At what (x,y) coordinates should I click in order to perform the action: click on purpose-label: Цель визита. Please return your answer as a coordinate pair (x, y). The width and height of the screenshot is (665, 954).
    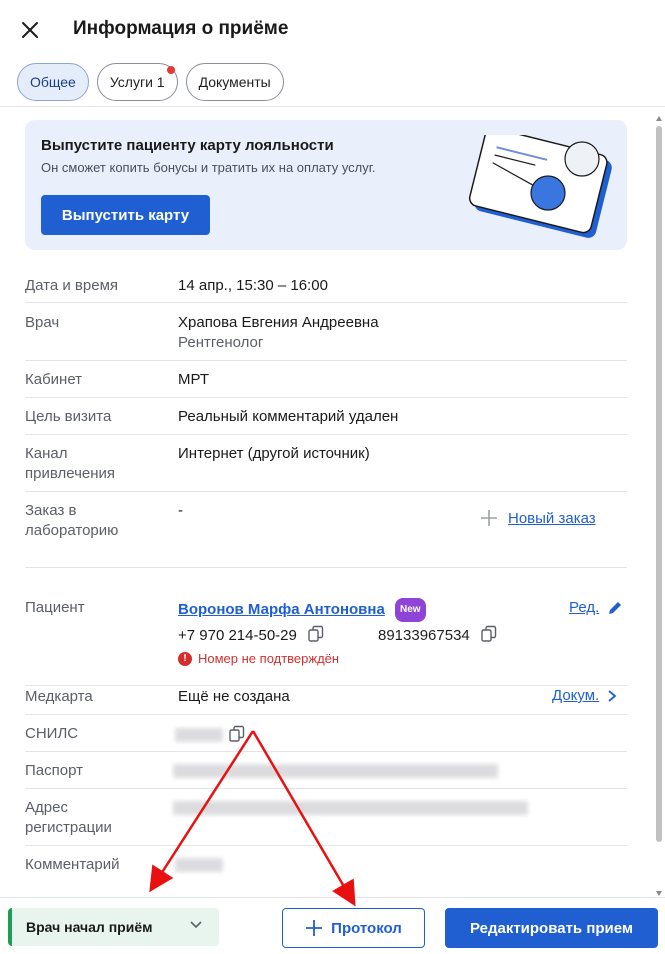
    Looking at the image, I should click on (68, 416).